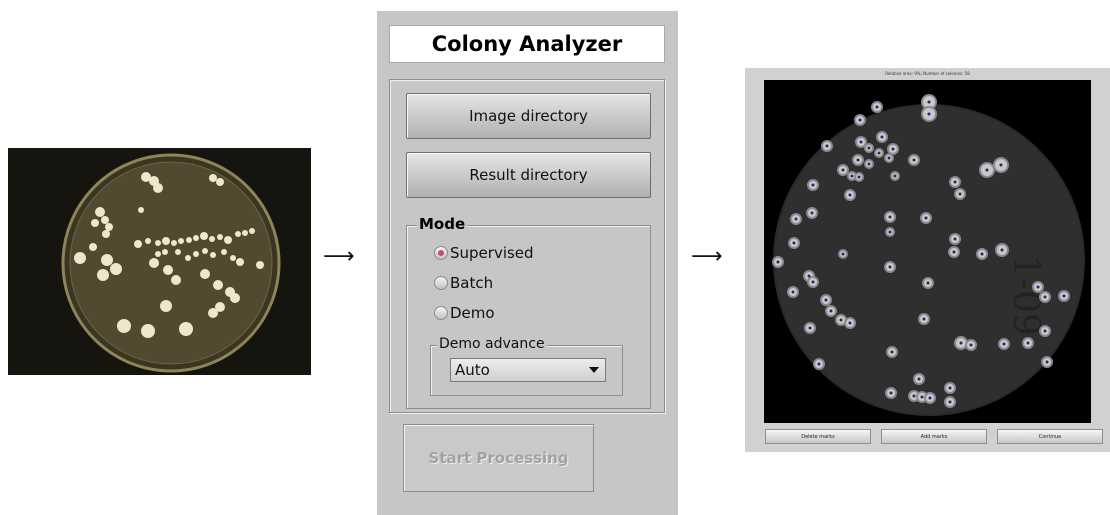  What do you see at coordinates (528, 175) in the screenshot?
I see `result-directory-button: Result directory` at bounding box center [528, 175].